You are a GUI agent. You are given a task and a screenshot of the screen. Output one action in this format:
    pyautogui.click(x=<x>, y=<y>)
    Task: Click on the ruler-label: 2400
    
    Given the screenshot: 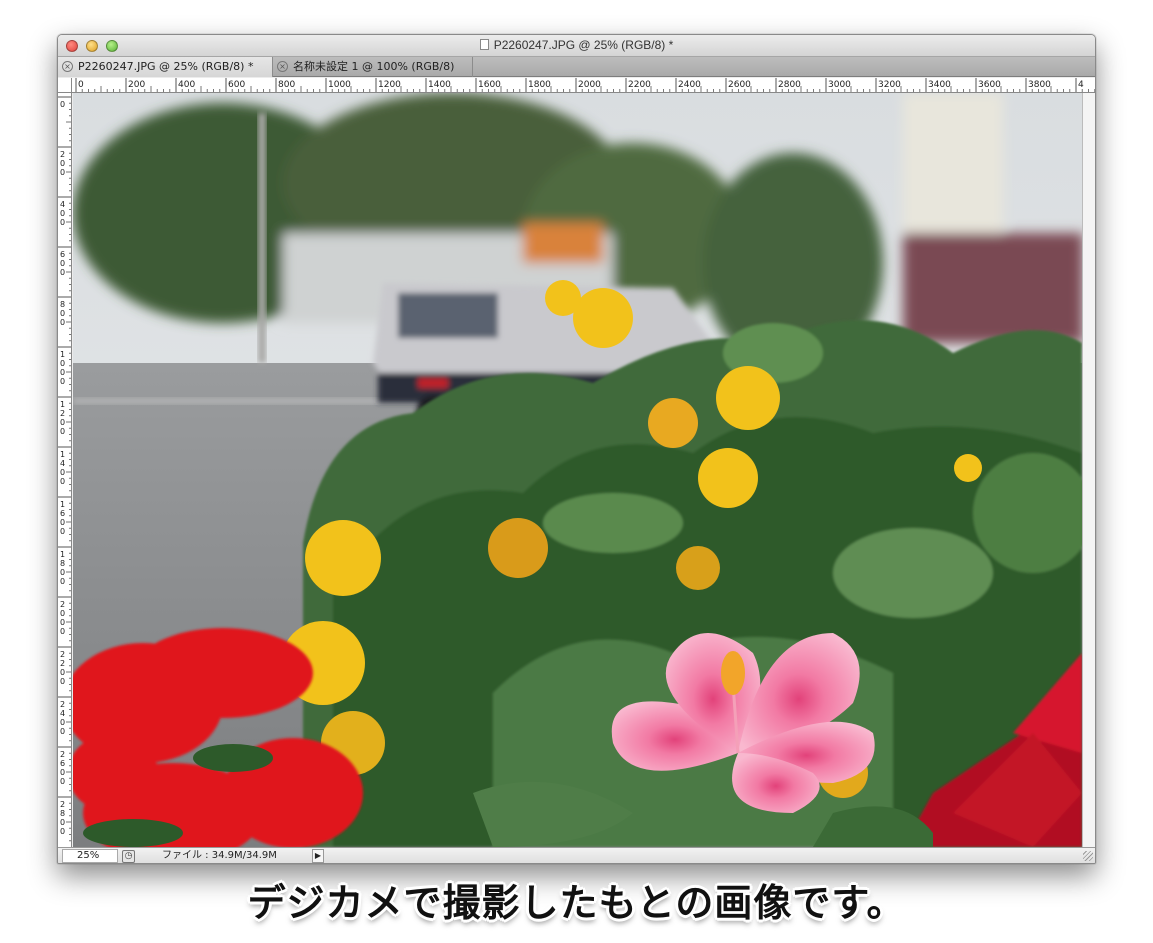 What is the action you would take?
    pyautogui.click(x=689, y=85)
    